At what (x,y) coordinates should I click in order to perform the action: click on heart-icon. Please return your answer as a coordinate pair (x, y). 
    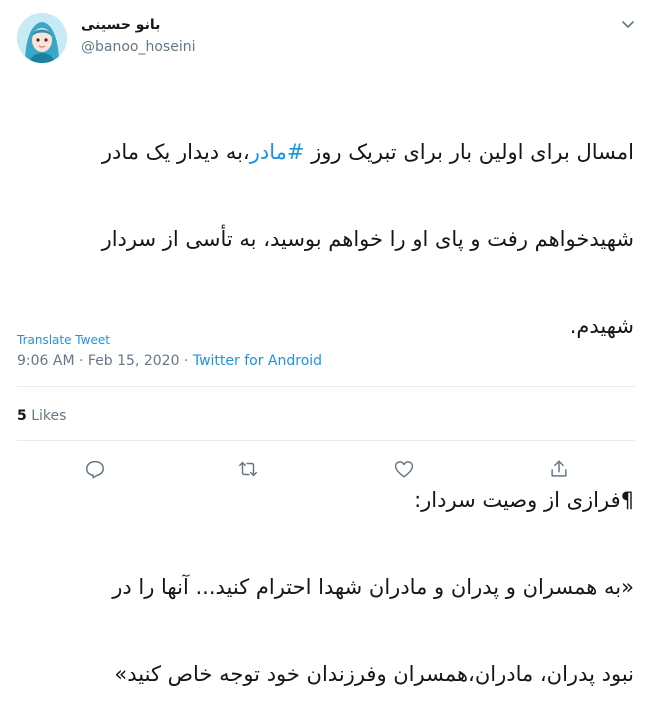
    Looking at the image, I should click on (404, 469).